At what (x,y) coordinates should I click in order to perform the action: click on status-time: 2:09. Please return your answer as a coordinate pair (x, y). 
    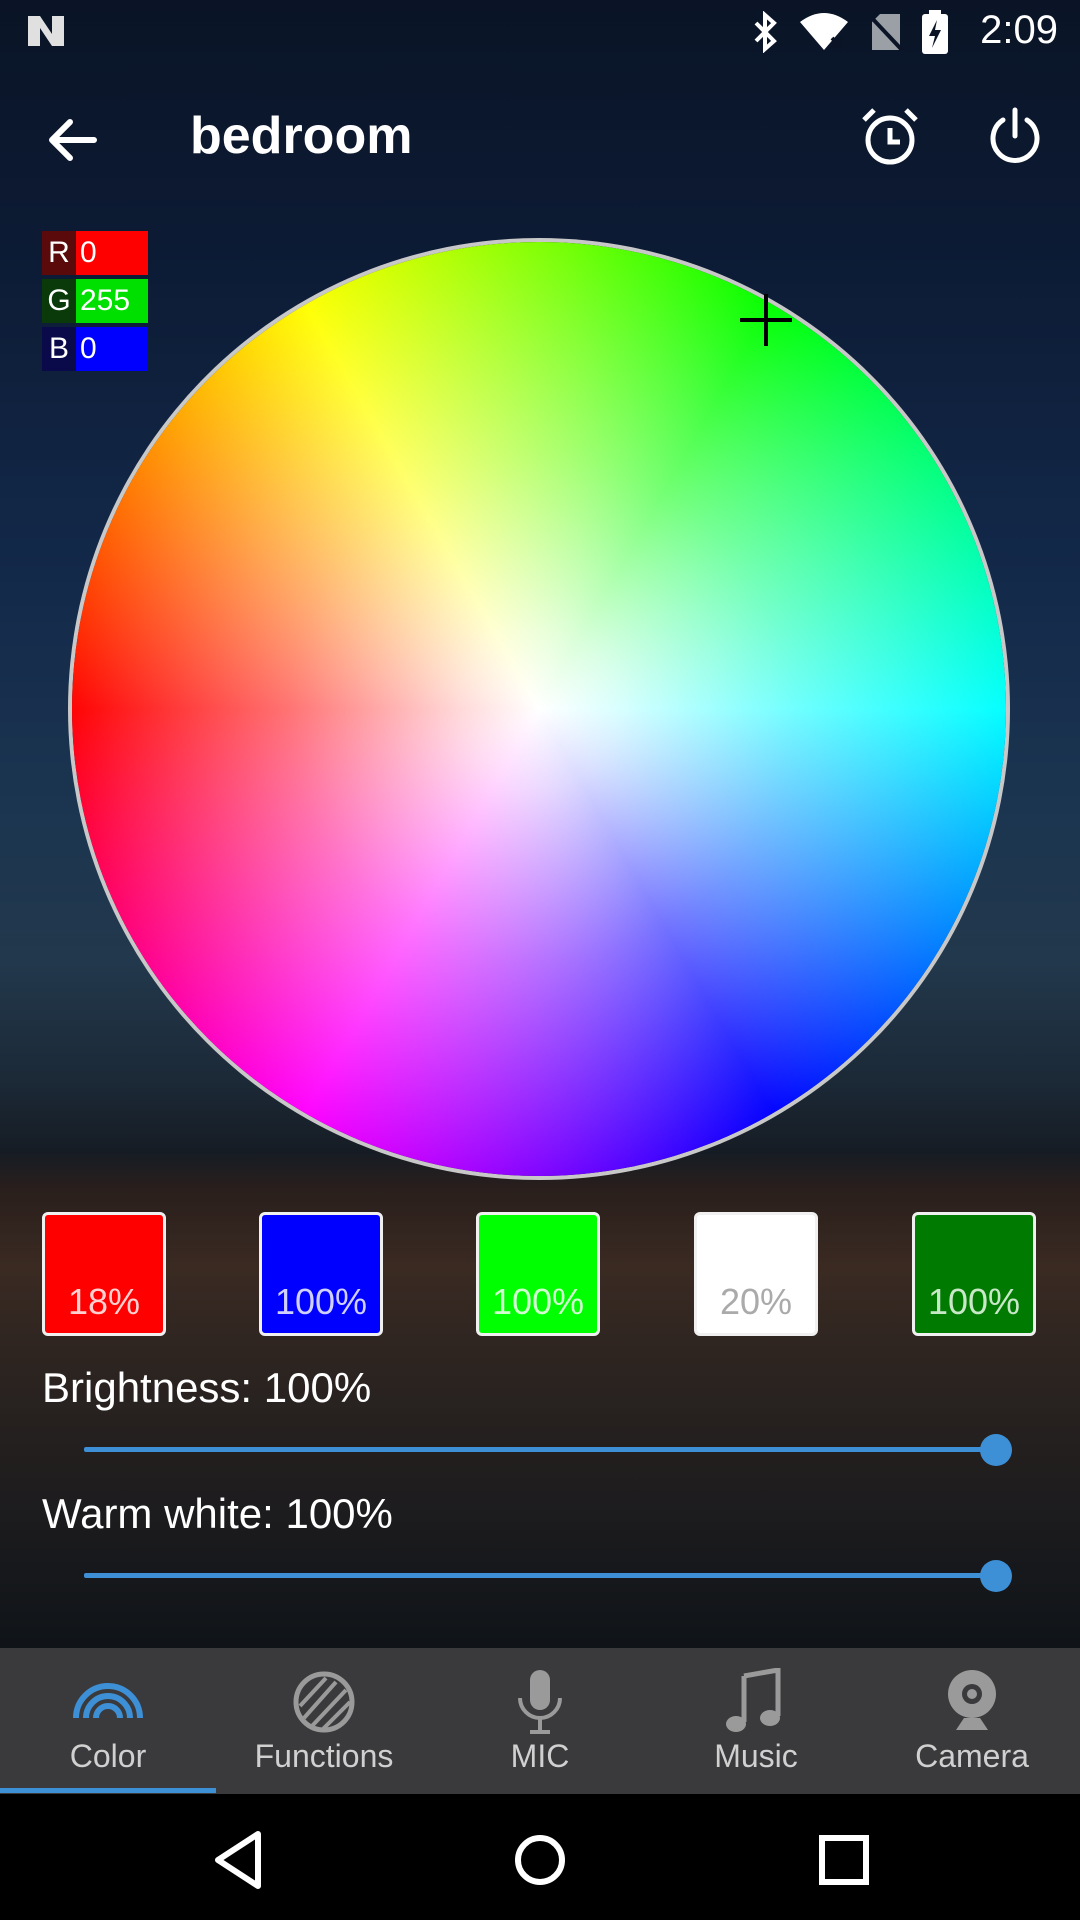
    Looking at the image, I should click on (1019, 30).